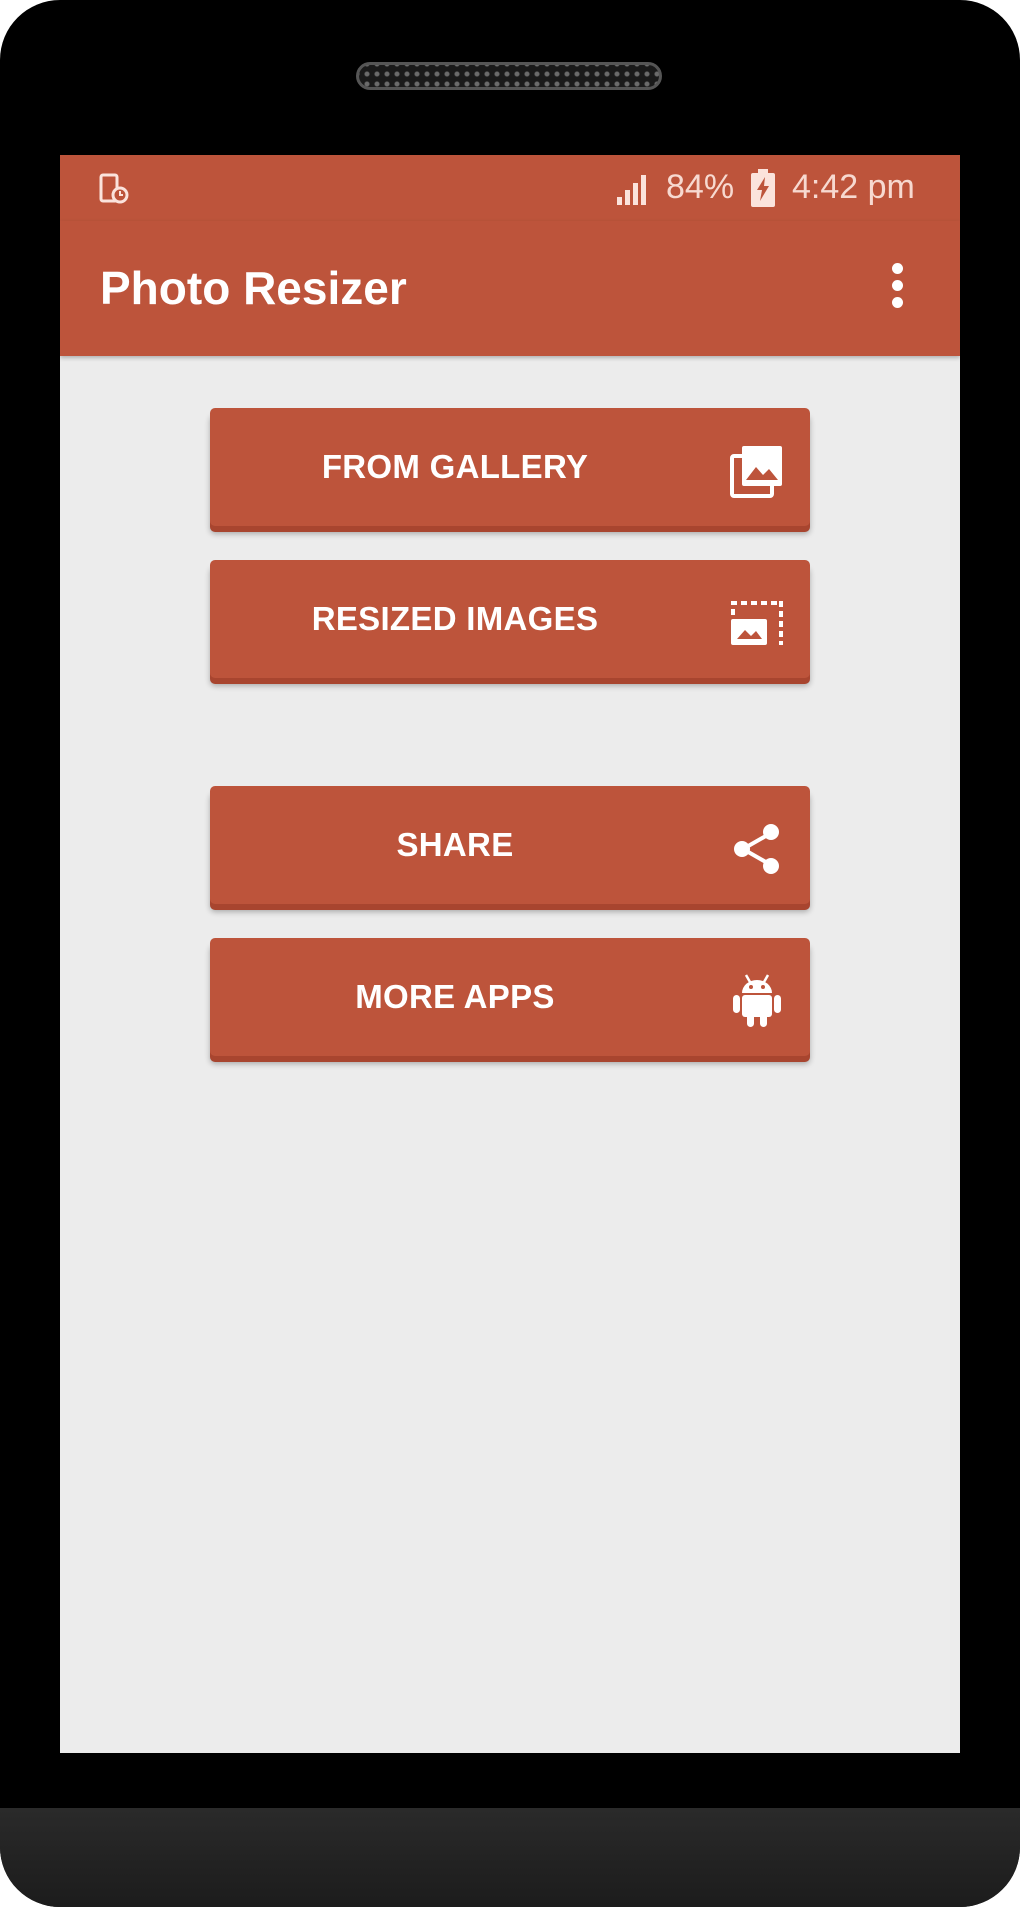 Image resolution: width=1020 pixels, height=1907 pixels. I want to click on resized-images-button: RESIZED IMAGES, so click(510, 619).